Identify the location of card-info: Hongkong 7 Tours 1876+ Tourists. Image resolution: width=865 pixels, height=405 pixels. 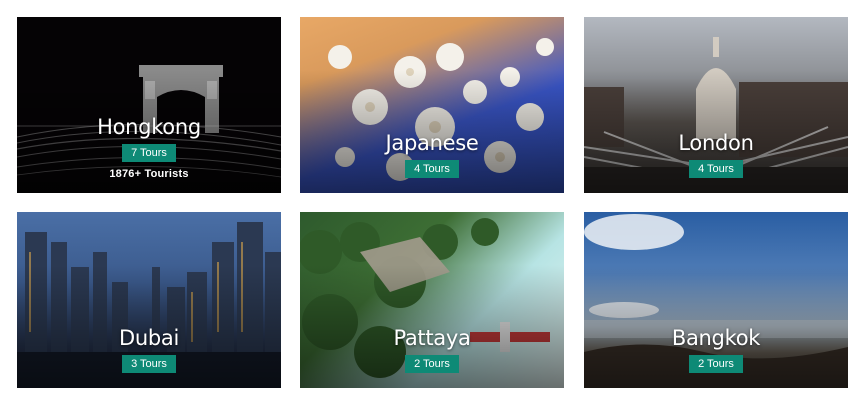
(149, 147).